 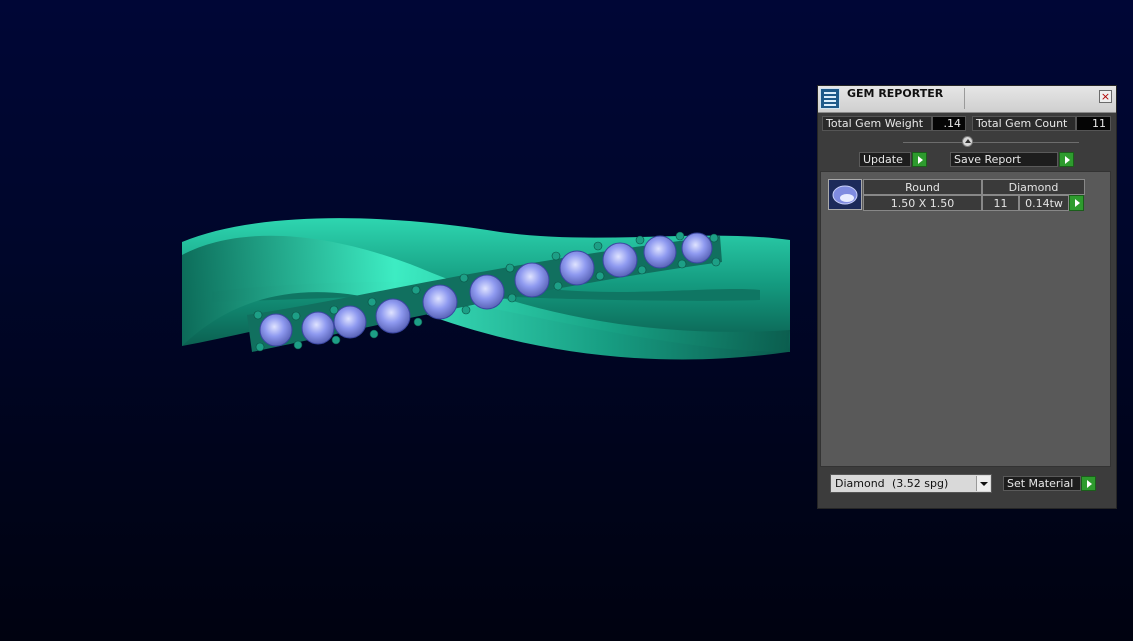 I want to click on gem-weight-cell: 0.14tw, so click(x=1044, y=203).